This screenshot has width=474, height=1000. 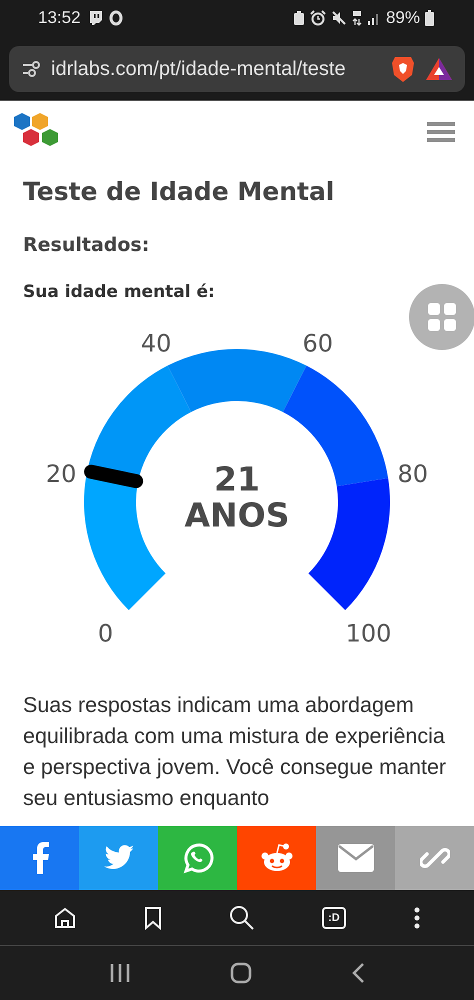 What do you see at coordinates (156, 343) in the screenshot?
I see `gauge-tick-label: 40` at bounding box center [156, 343].